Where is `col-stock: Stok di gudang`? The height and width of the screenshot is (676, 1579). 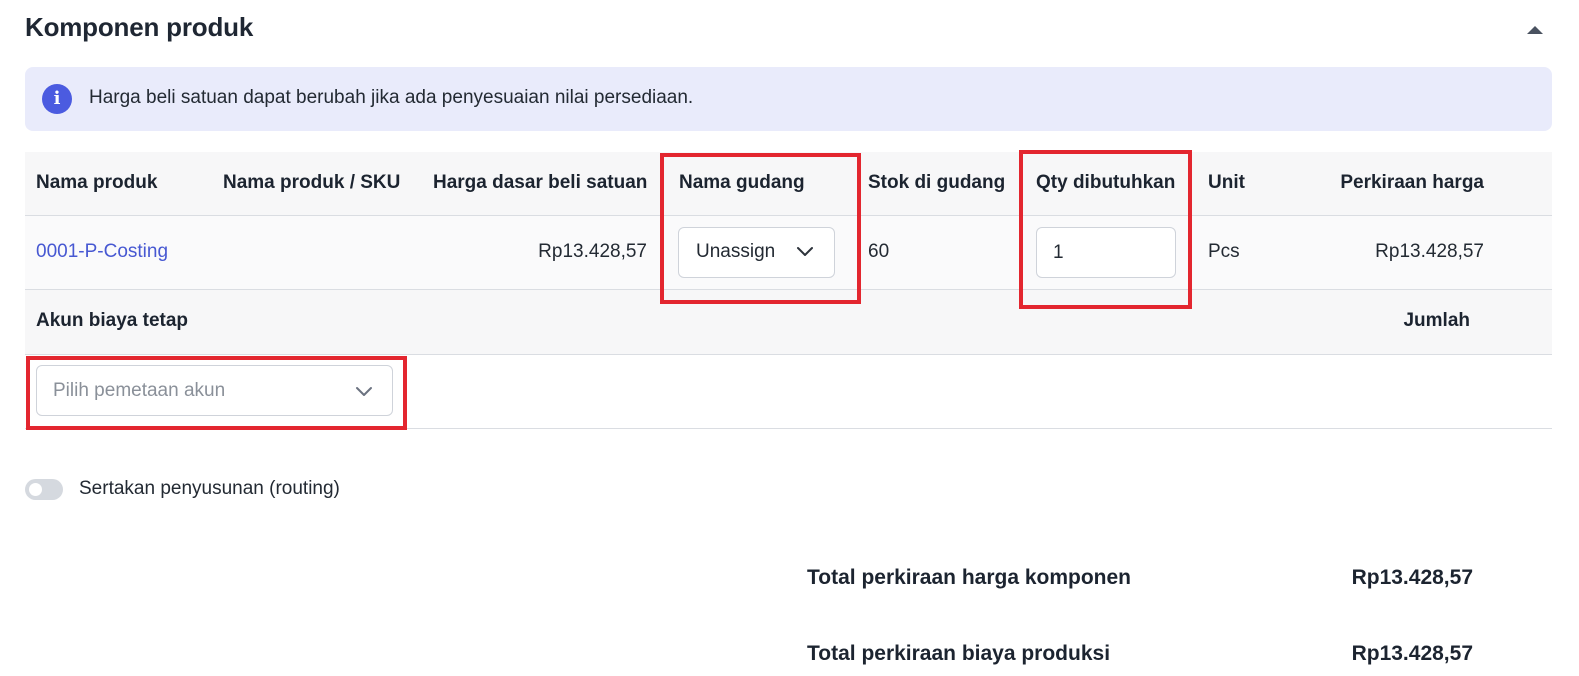 col-stock: Stok di gudang is located at coordinates (937, 182).